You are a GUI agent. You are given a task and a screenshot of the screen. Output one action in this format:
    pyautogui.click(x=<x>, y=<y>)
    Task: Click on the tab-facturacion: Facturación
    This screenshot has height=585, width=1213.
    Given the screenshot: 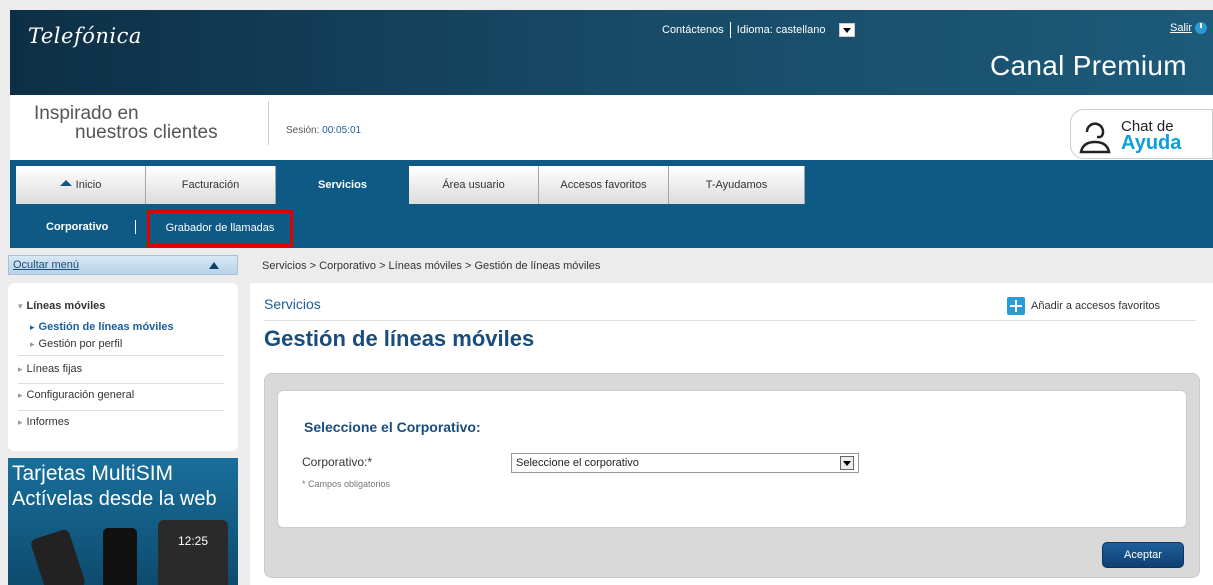 What is the action you would take?
    pyautogui.click(x=211, y=185)
    